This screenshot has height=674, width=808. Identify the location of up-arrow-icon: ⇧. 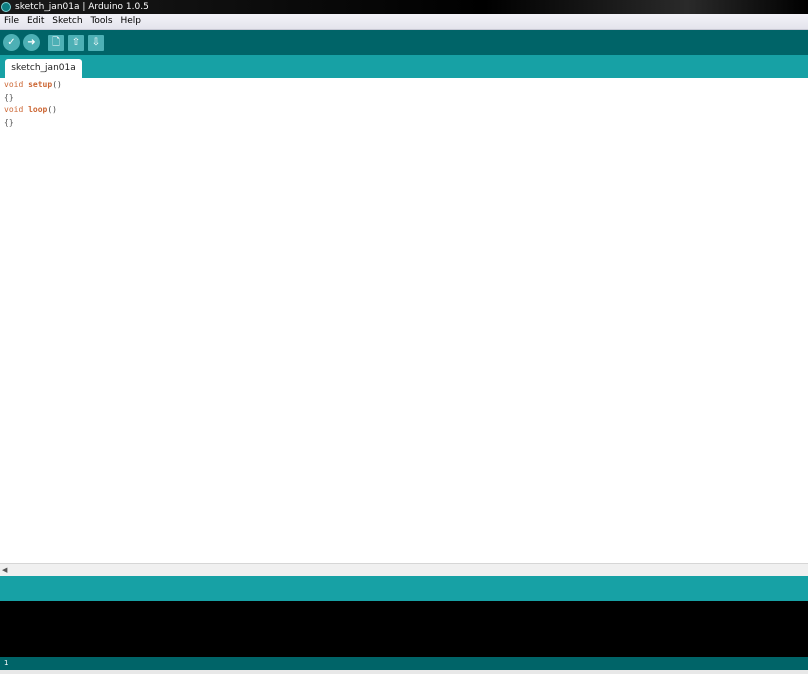
(76, 42).